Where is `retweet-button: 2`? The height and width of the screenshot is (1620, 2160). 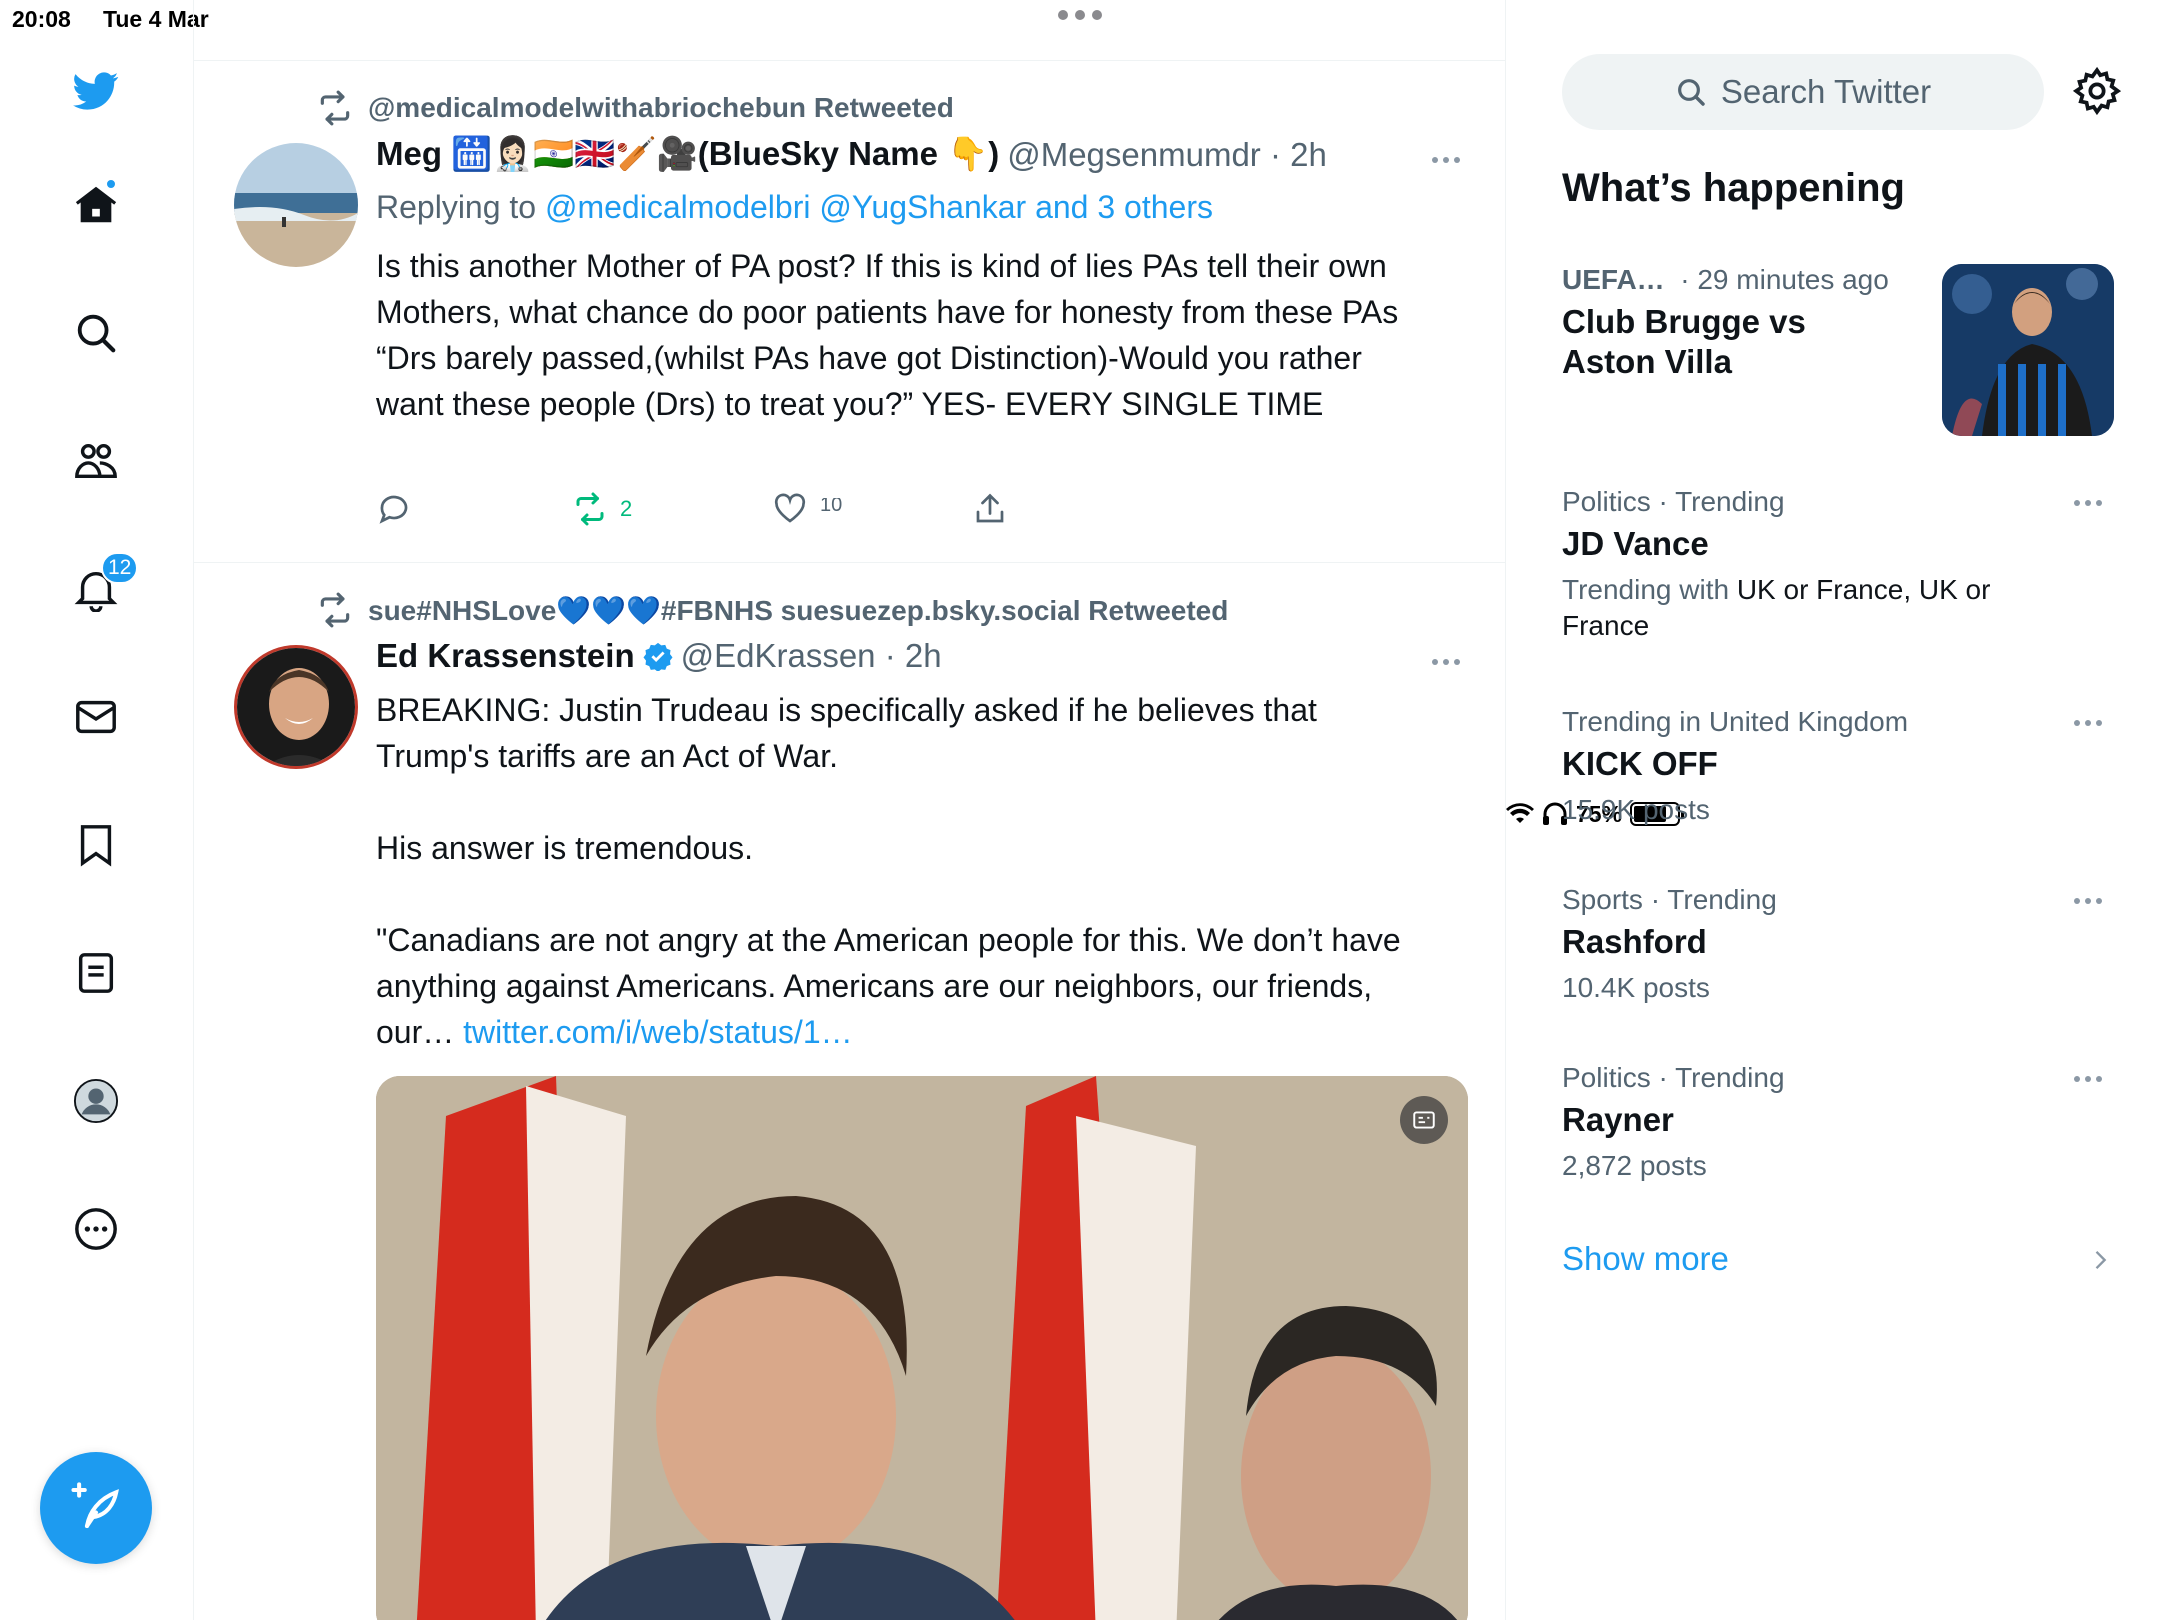 retweet-button: 2 is located at coordinates (602, 509).